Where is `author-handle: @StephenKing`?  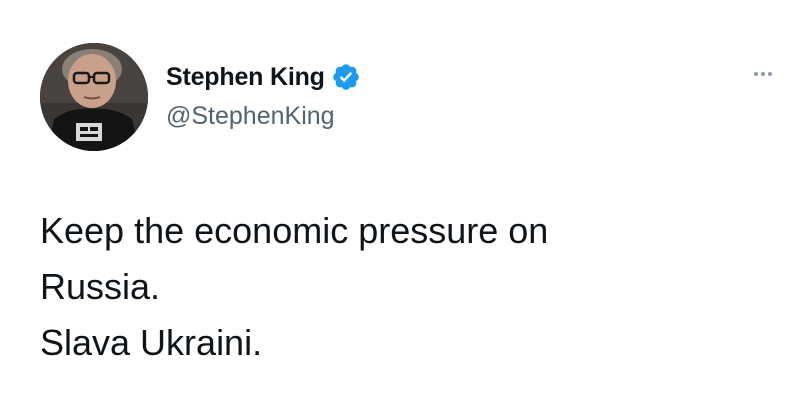
author-handle: @StephenKing is located at coordinates (250, 116).